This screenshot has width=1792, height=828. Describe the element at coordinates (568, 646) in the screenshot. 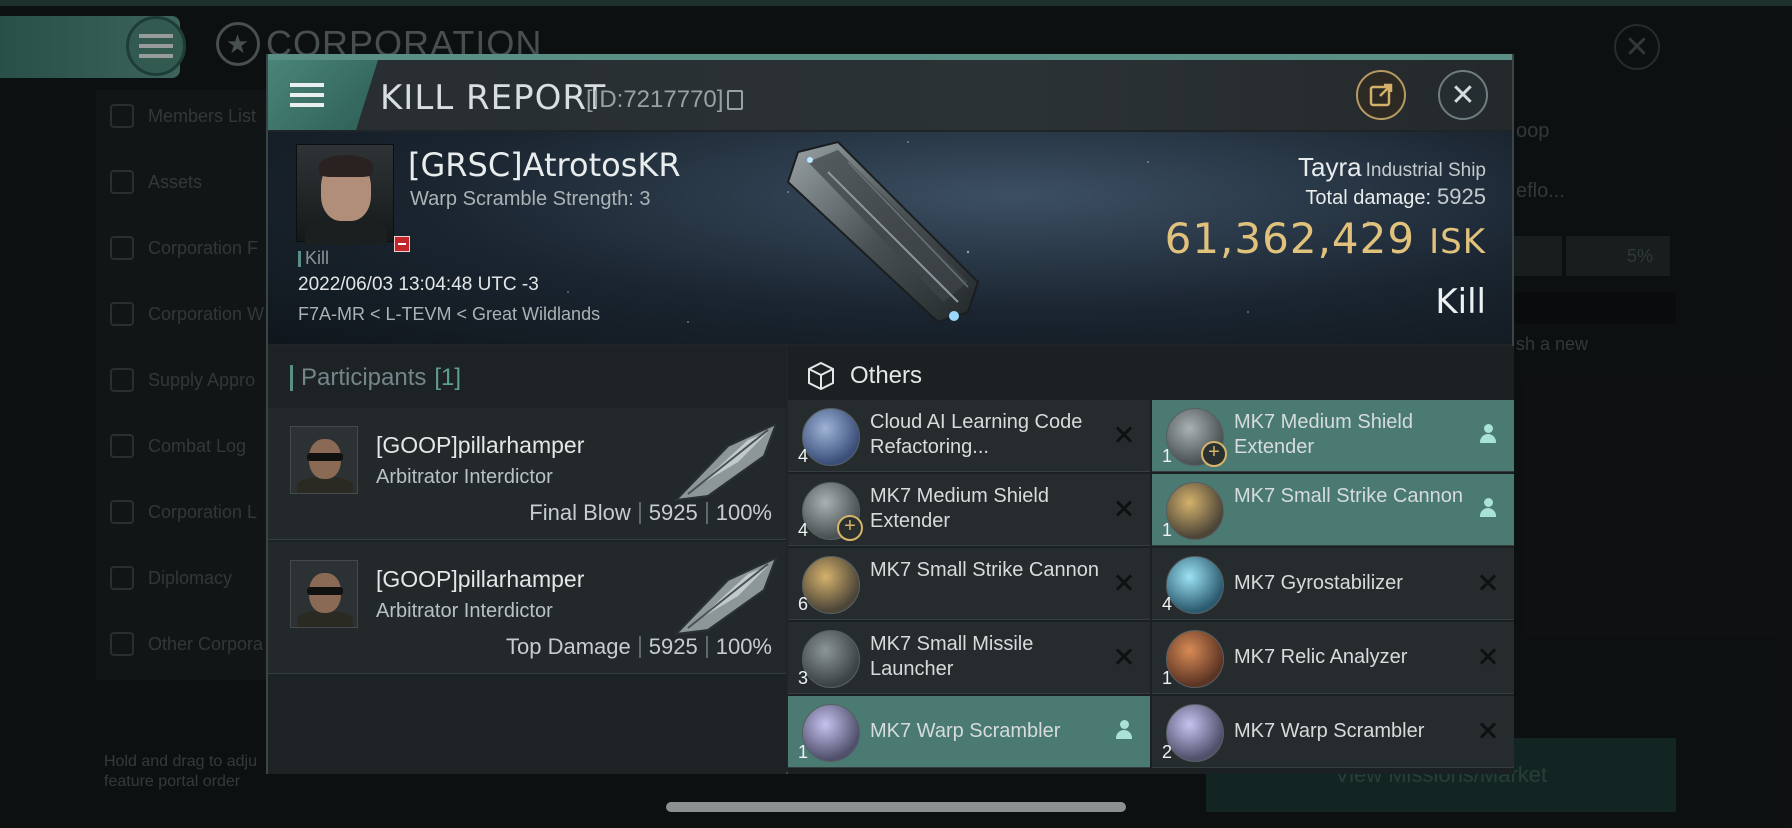

I see `participant-role: Top Damage` at that location.